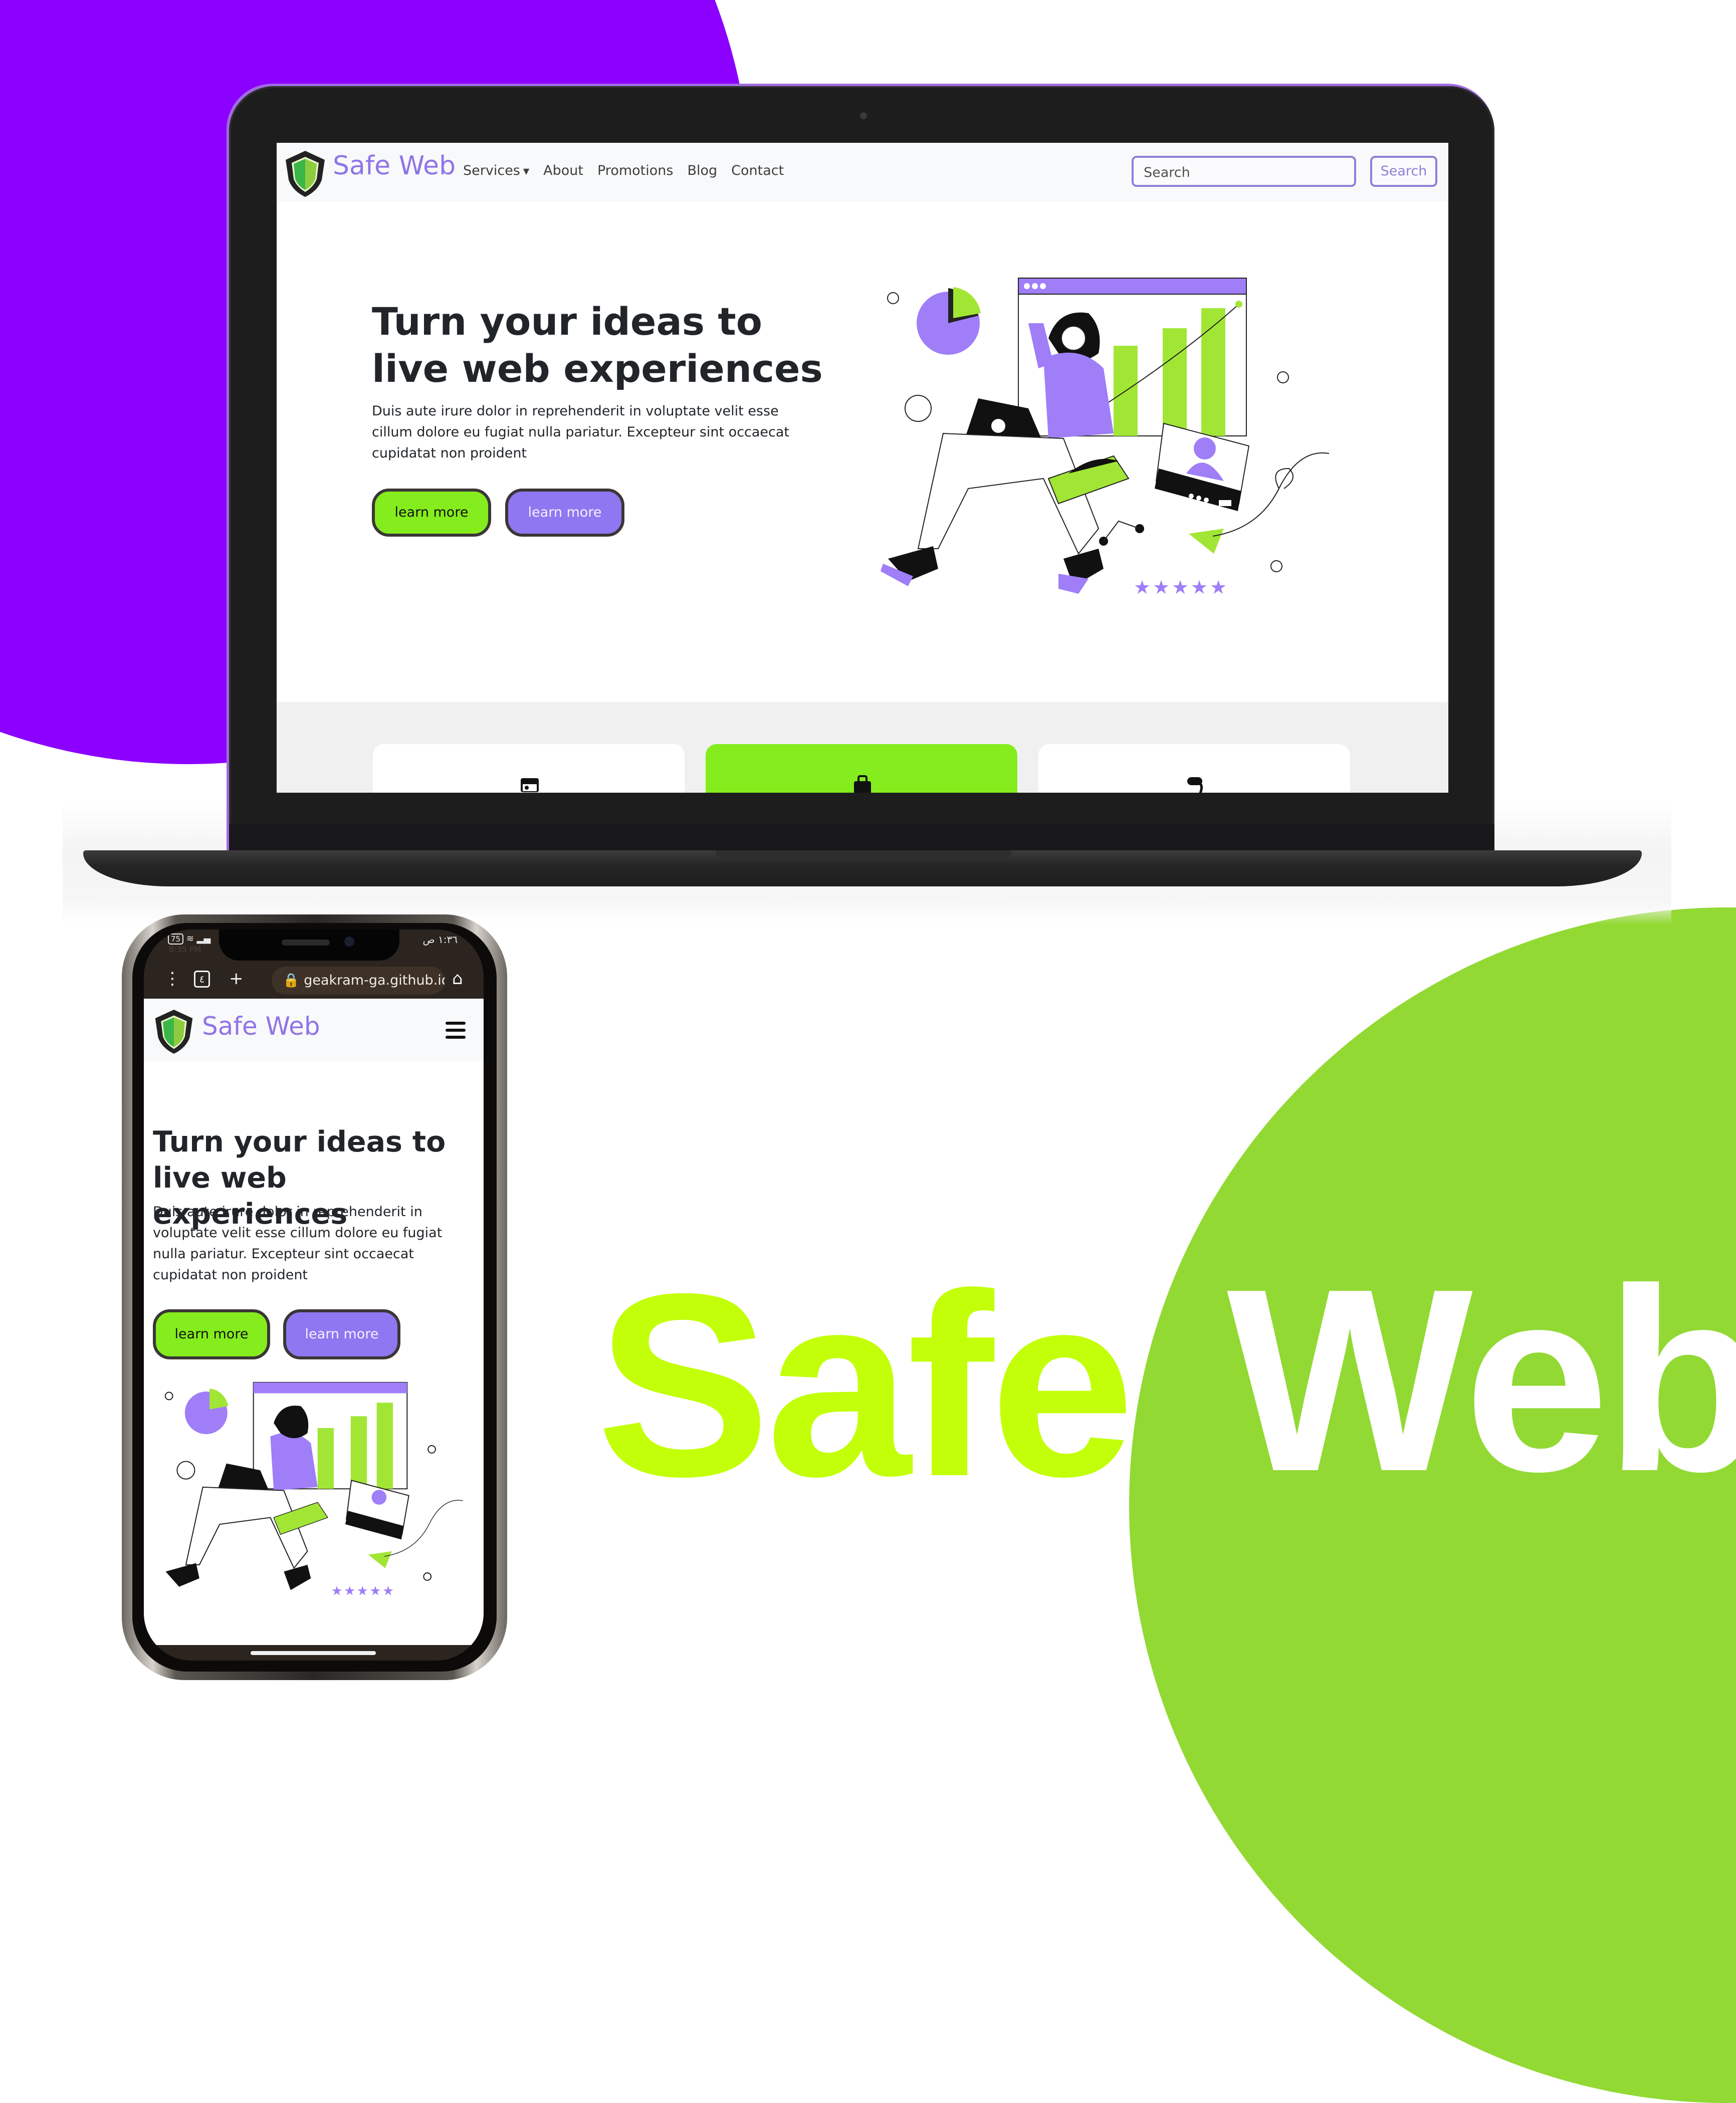 Image resolution: width=1736 pixels, height=2103 pixels. What do you see at coordinates (526, 171) in the screenshot?
I see `caret-down-icon: ▼` at bounding box center [526, 171].